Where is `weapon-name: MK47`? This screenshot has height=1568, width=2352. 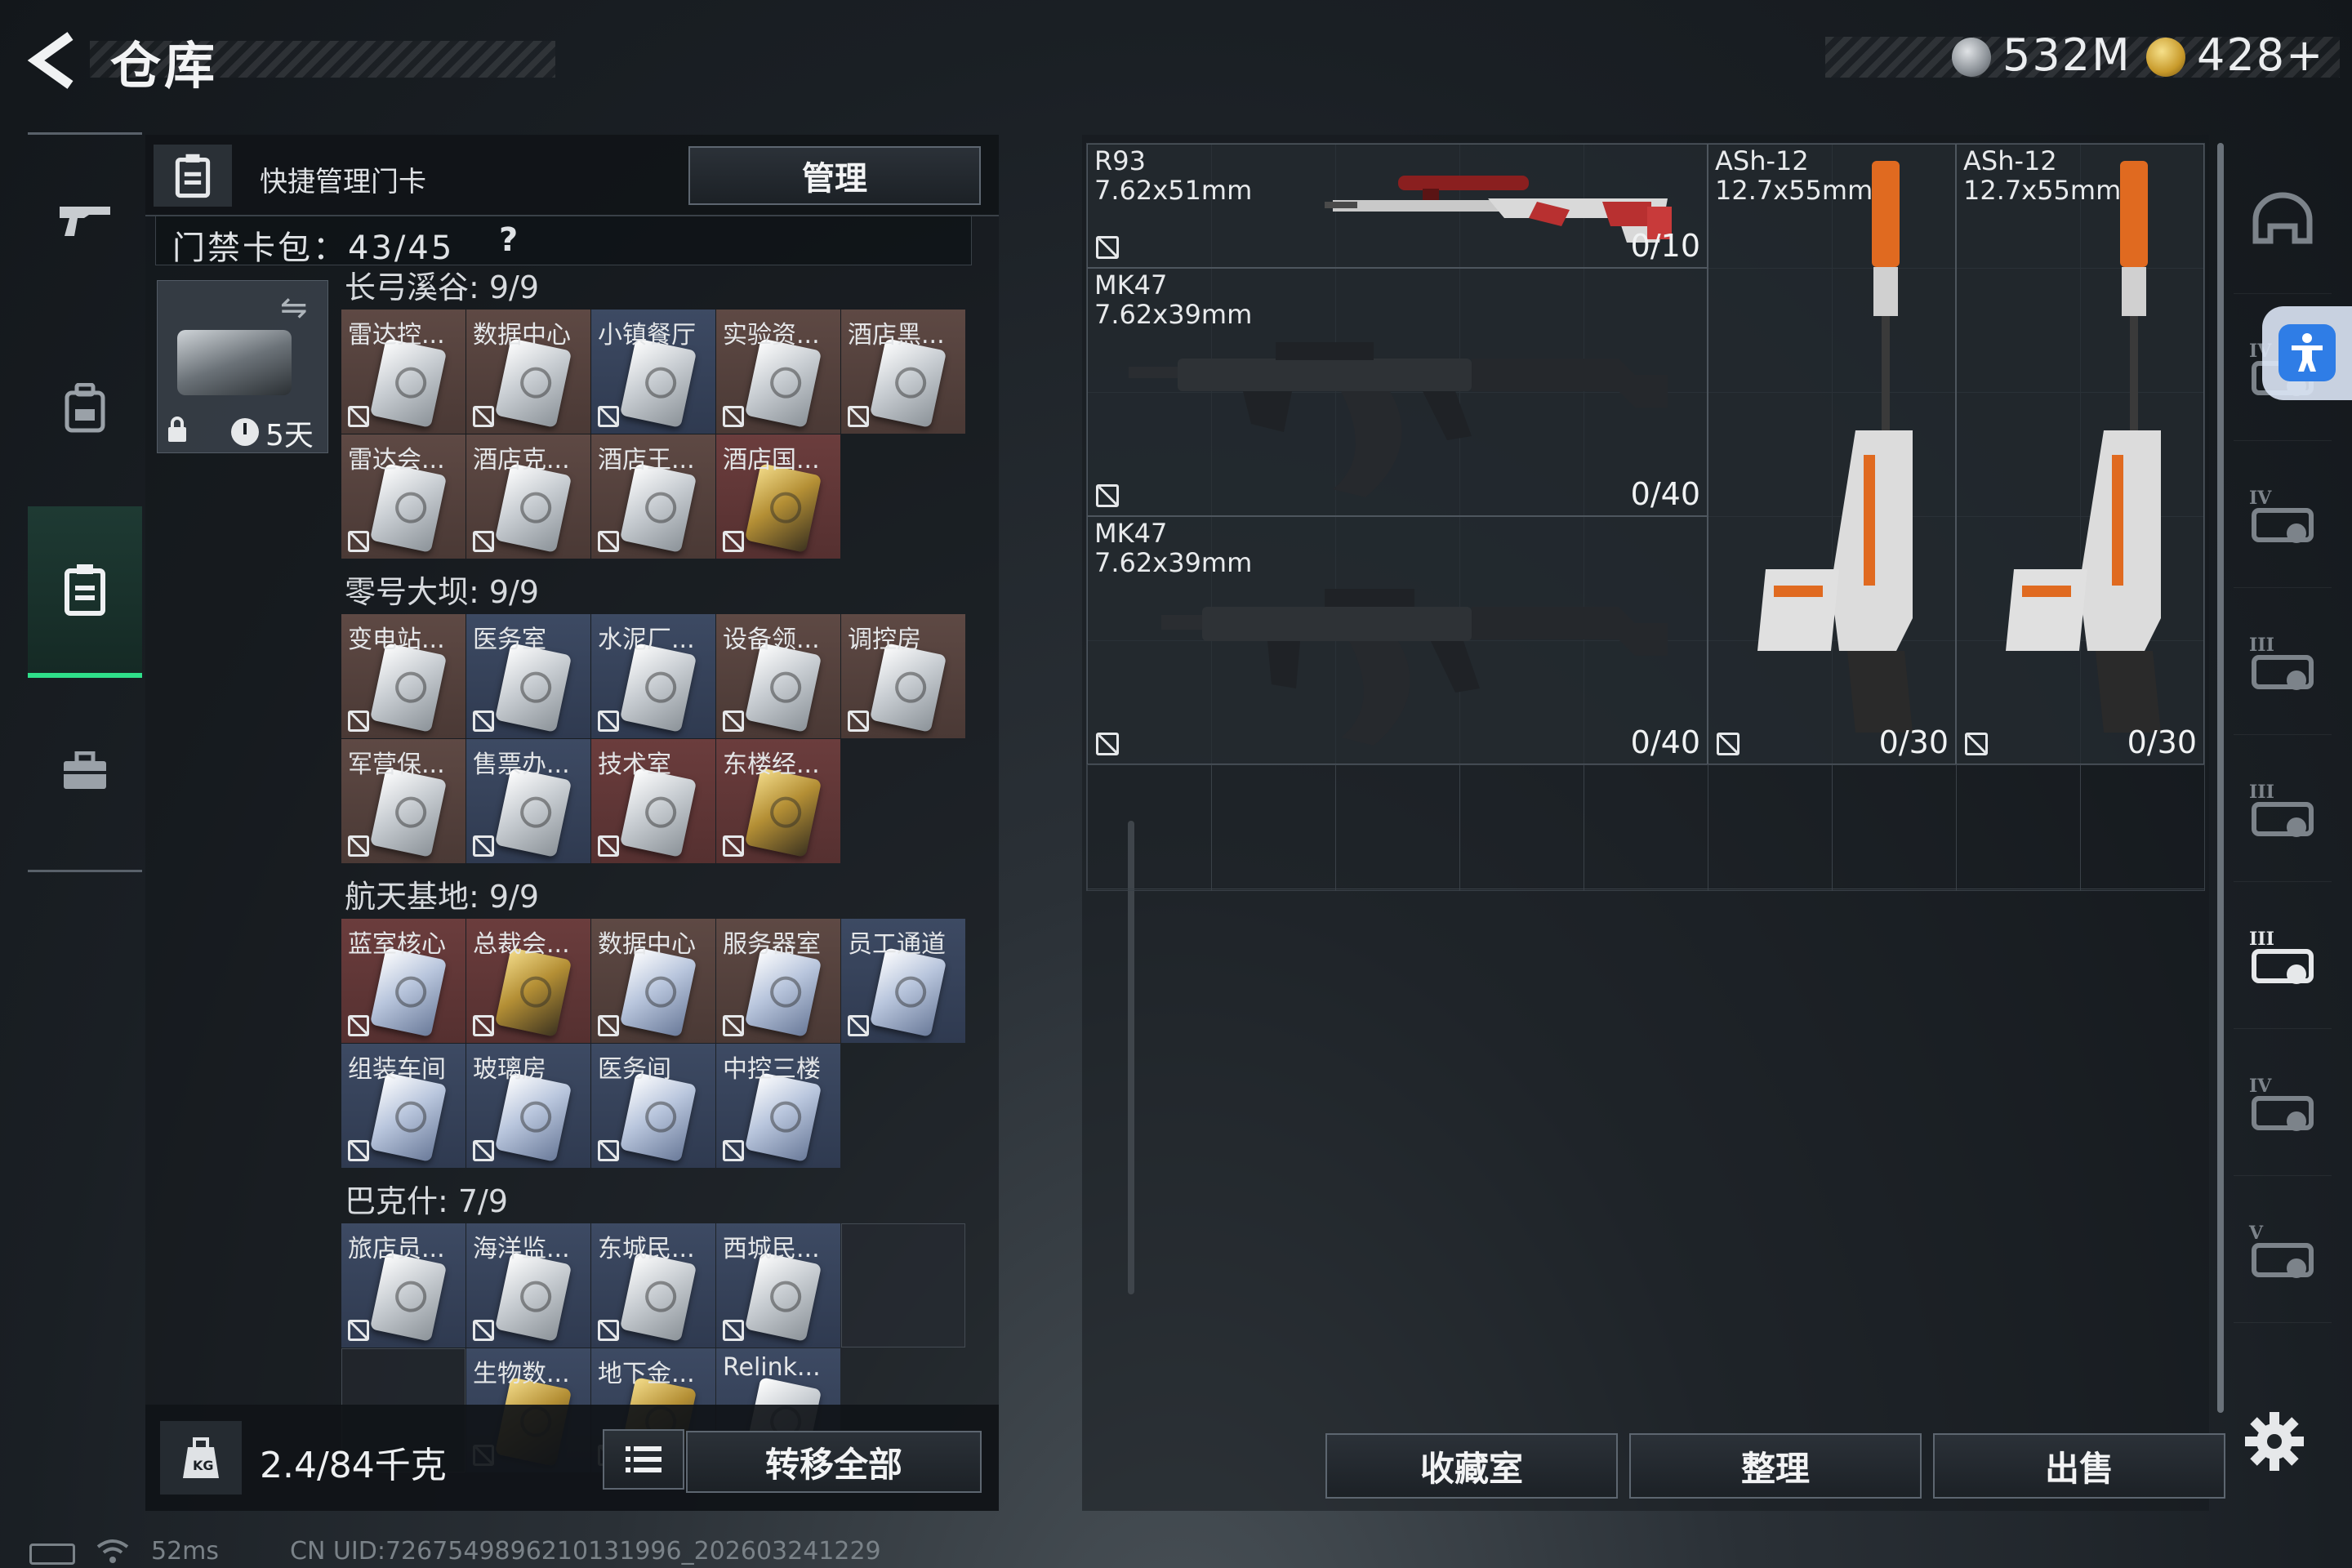 weapon-name: MK47 is located at coordinates (1131, 285).